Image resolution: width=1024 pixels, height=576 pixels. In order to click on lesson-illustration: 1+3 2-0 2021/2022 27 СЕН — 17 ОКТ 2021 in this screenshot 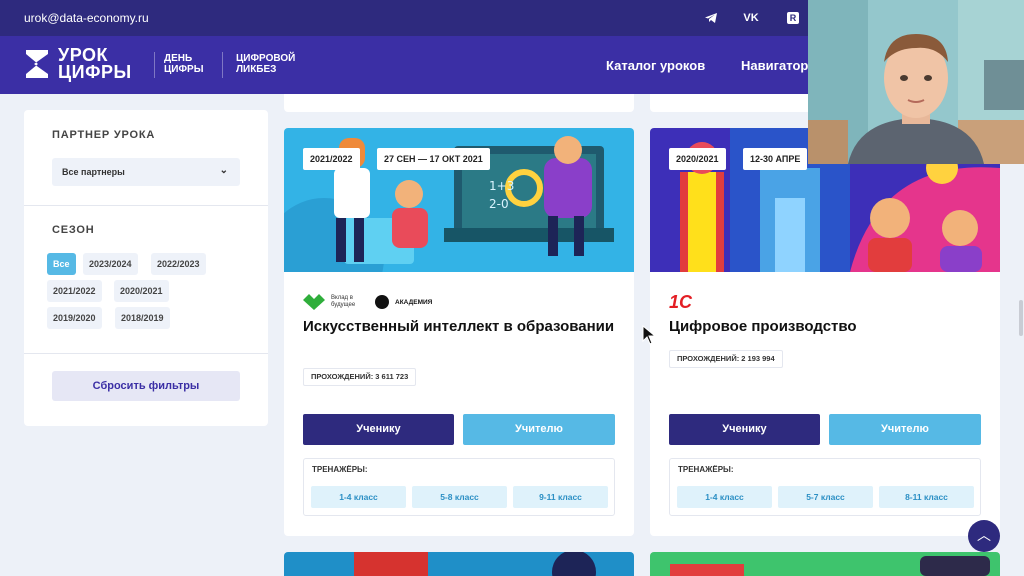, I will do `click(459, 200)`.